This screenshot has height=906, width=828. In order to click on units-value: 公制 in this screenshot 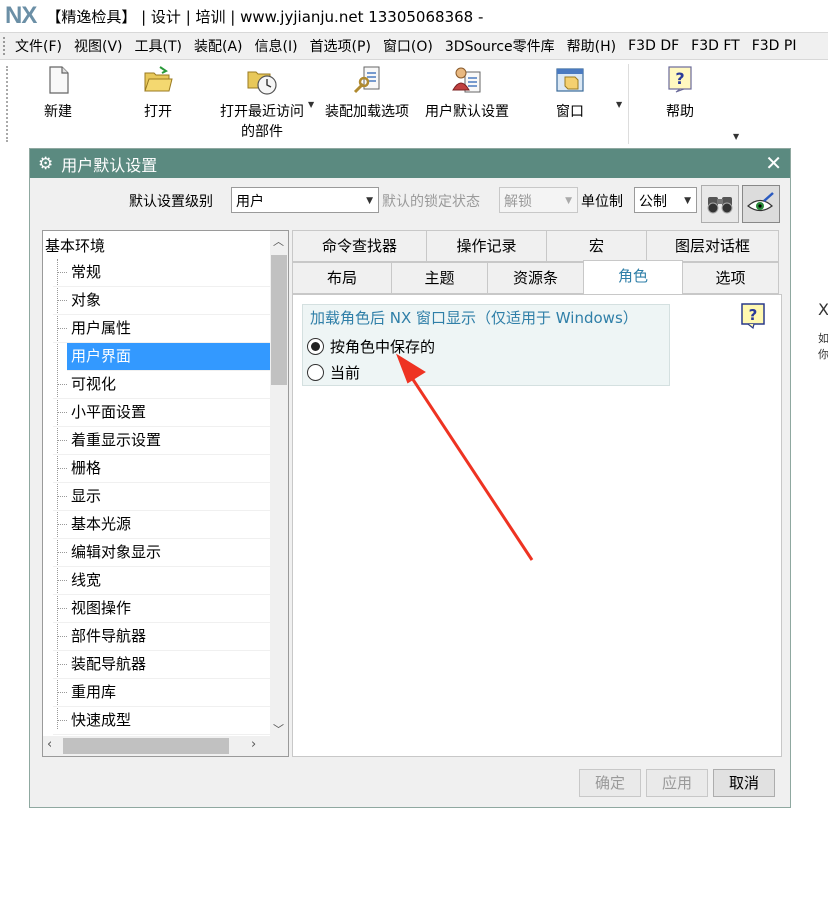, I will do `click(653, 202)`.